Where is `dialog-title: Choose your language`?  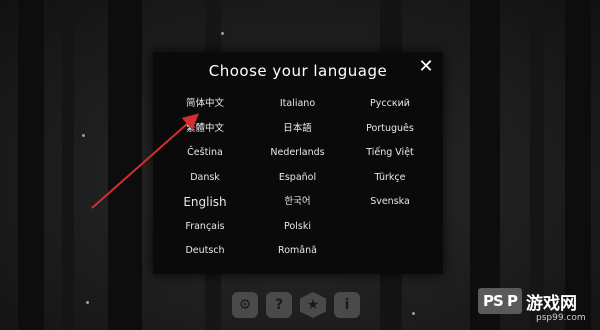 dialog-title: Choose your language is located at coordinates (298, 71).